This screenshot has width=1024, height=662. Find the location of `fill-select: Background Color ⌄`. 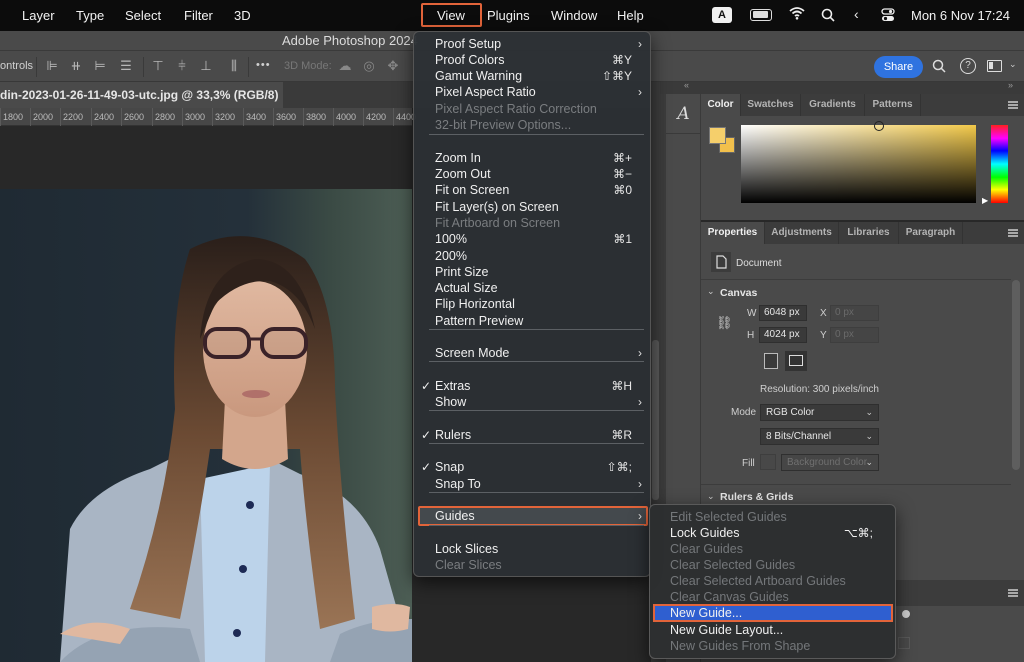

fill-select: Background Color ⌄ is located at coordinates (830, 462).